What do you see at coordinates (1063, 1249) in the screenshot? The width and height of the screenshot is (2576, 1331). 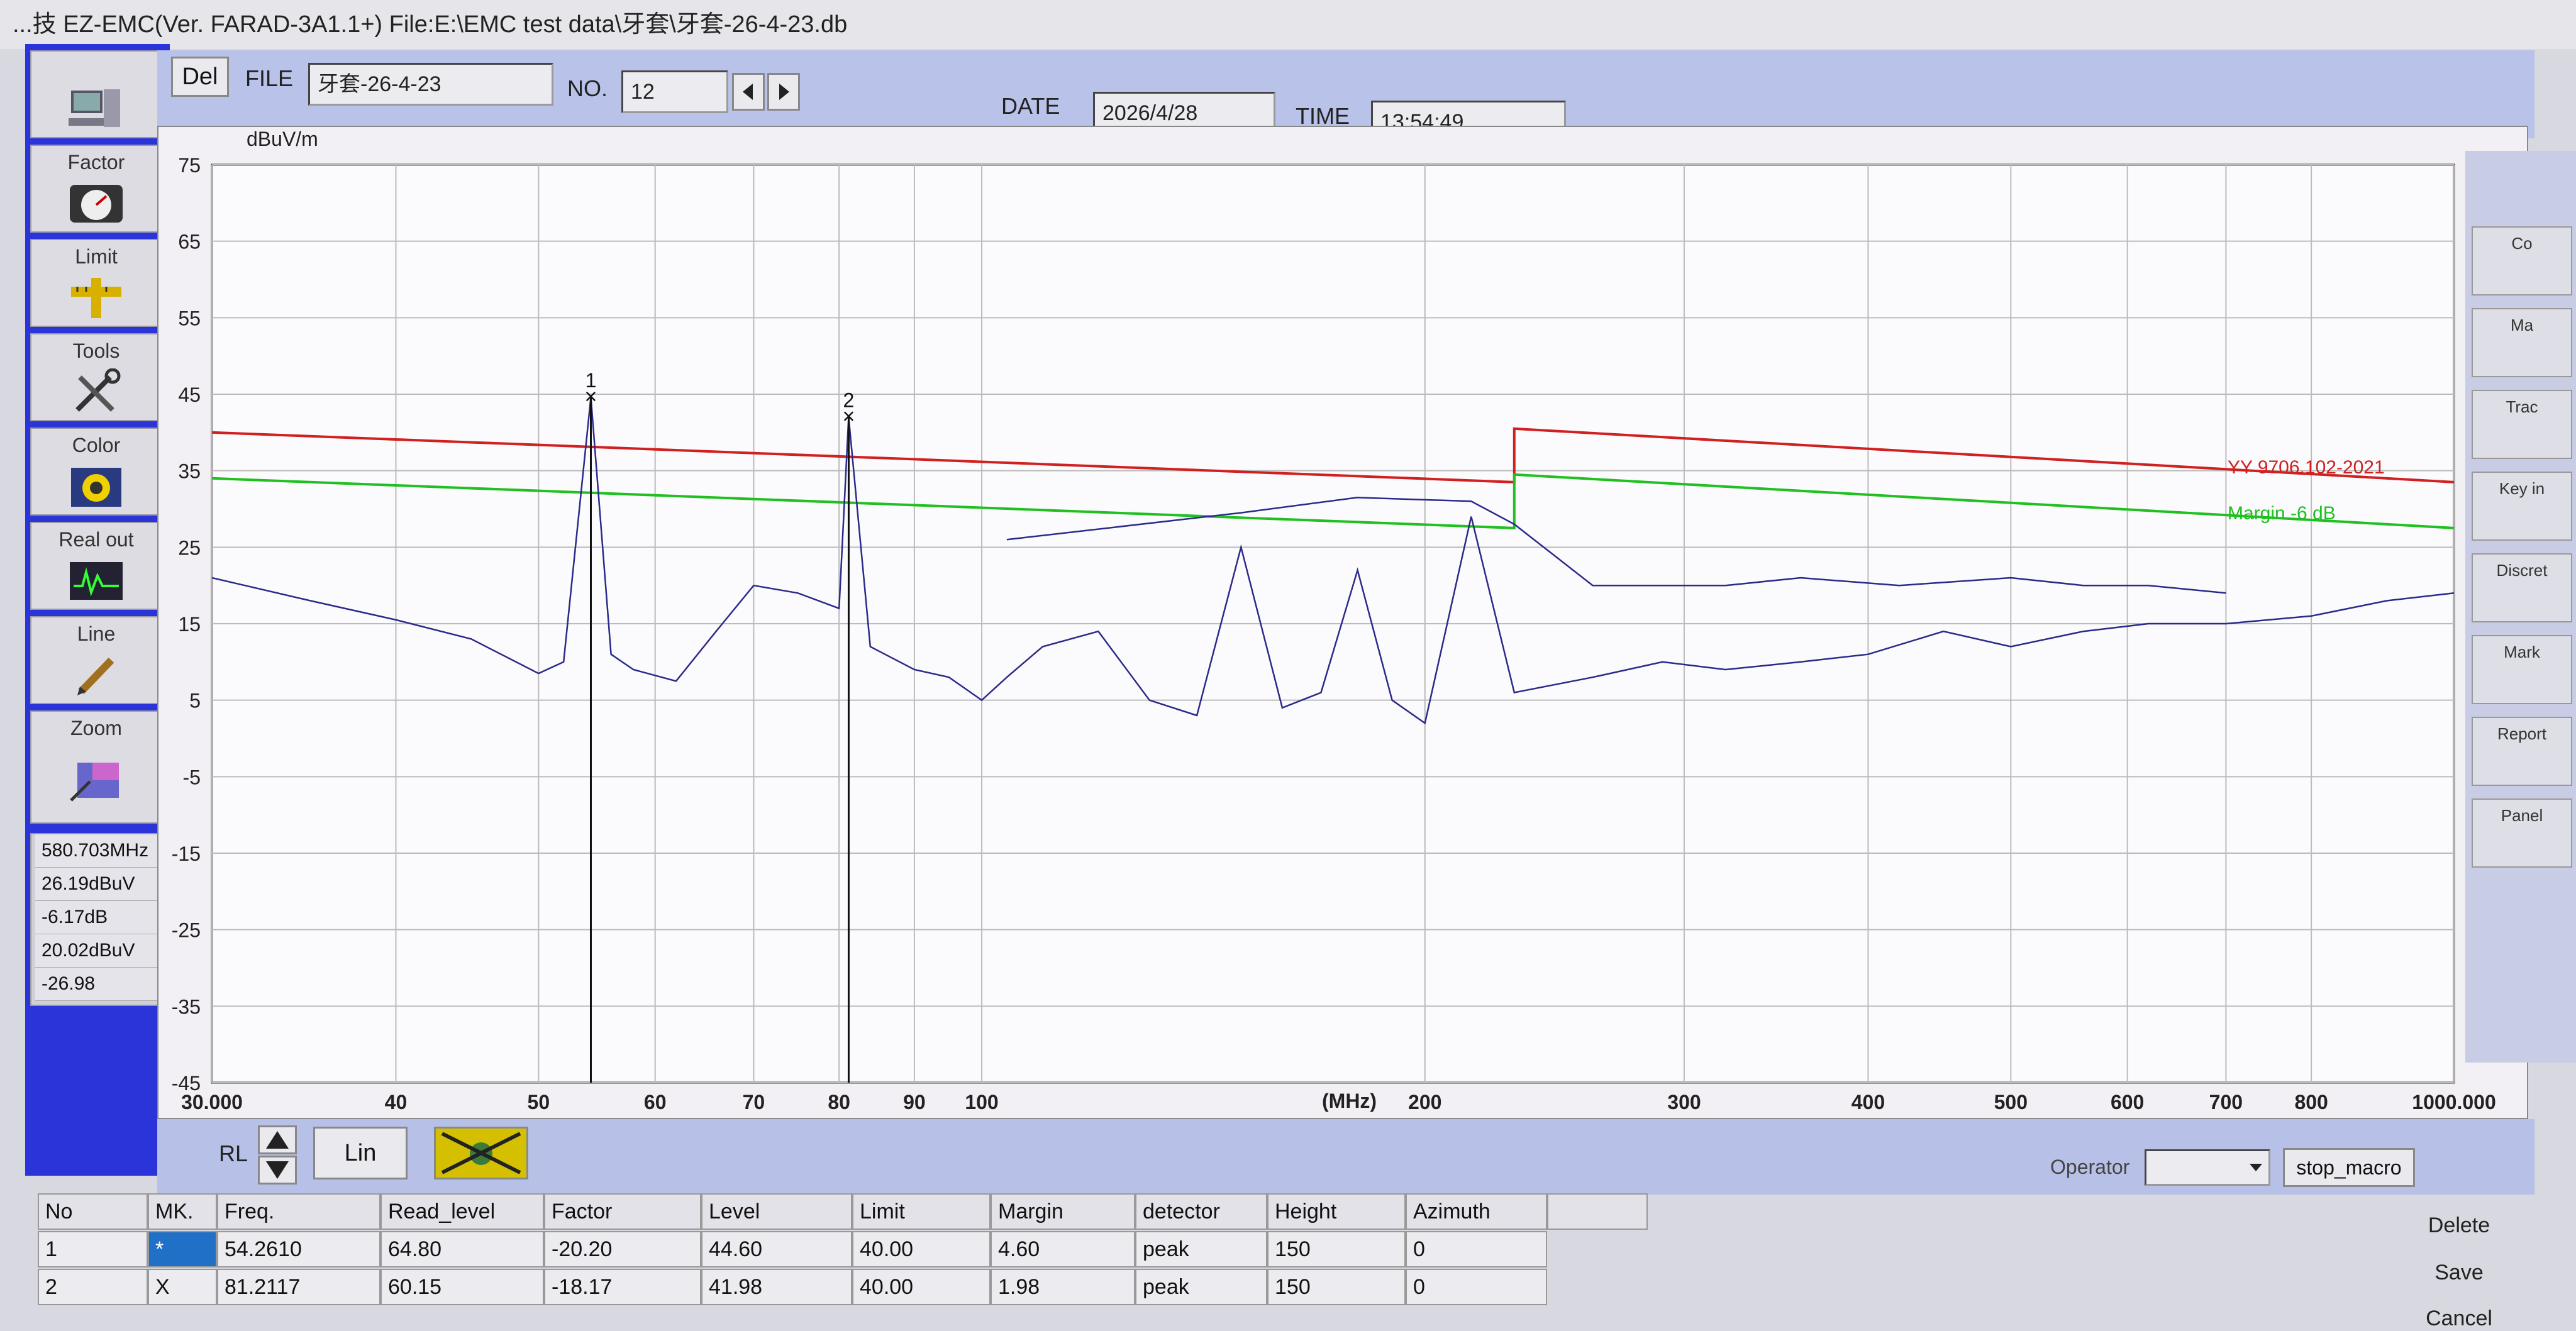 I see `cell-margin: 4.60` at bounding box center [1063, 1249].